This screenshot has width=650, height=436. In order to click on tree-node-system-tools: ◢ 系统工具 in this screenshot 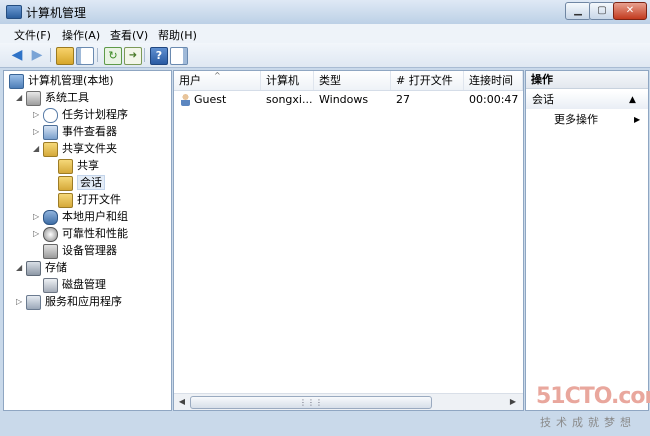, I will do `click(52, 98)`.